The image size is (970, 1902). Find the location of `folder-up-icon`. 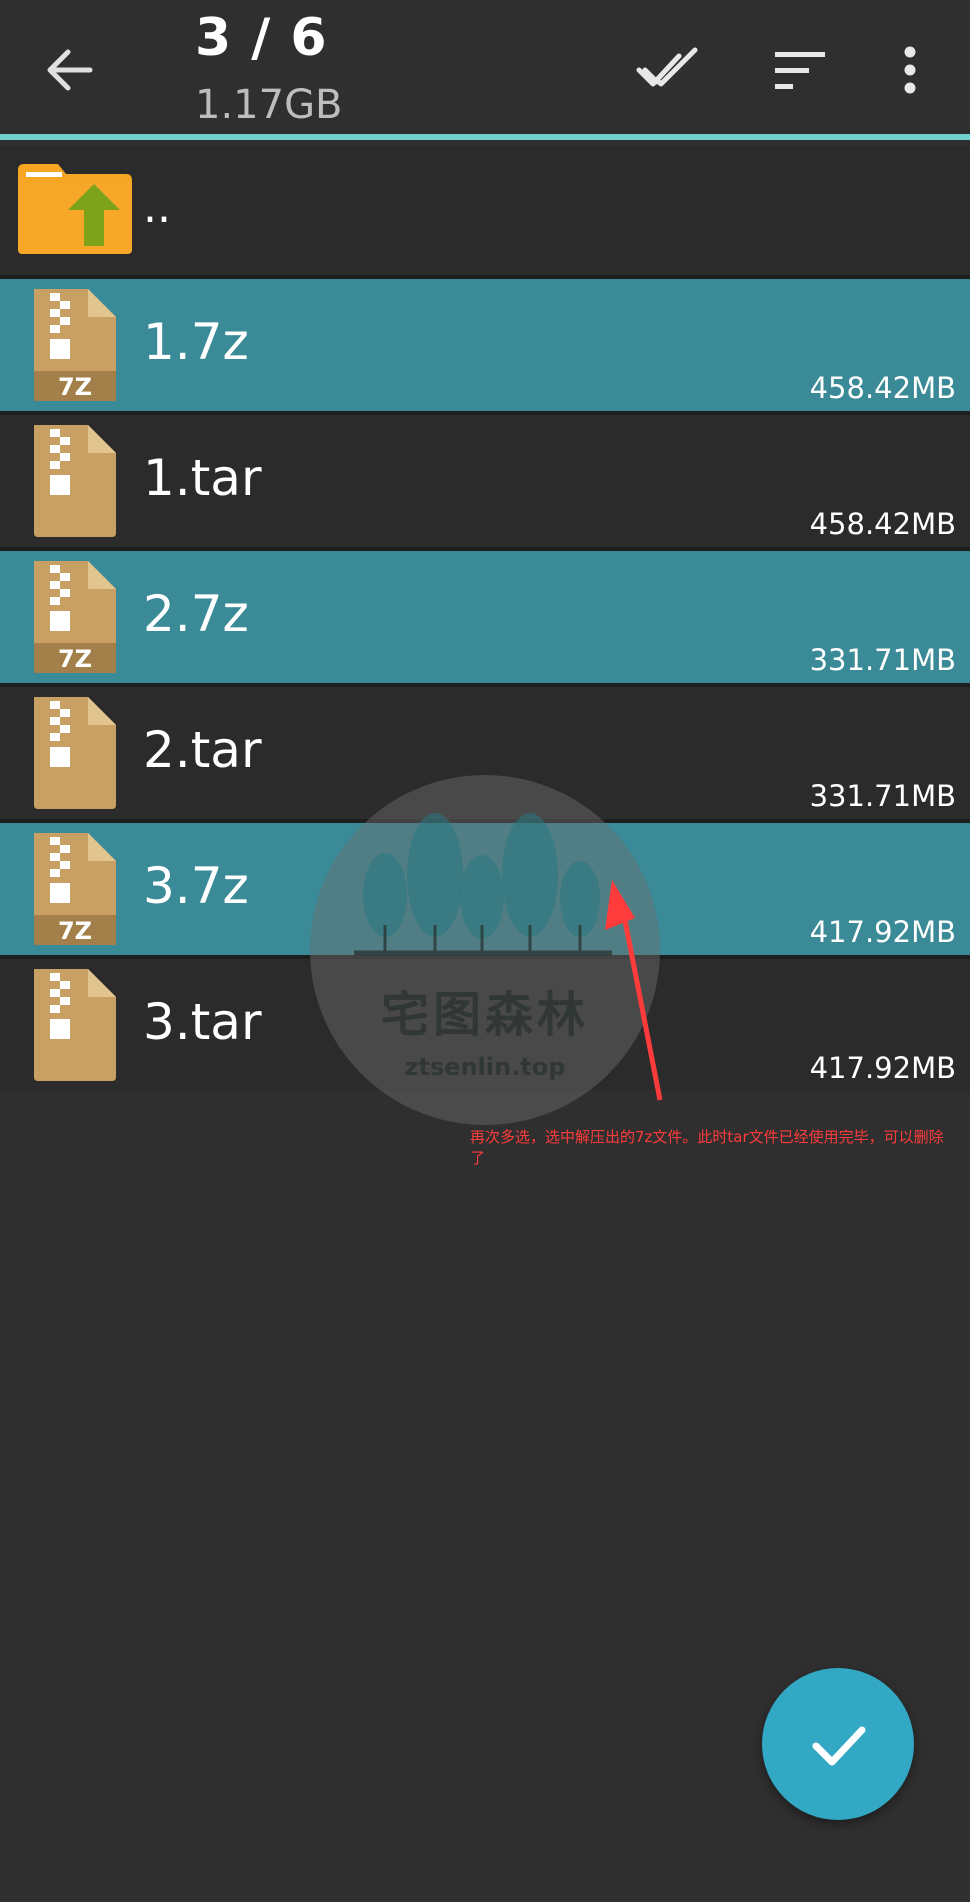

folder-up-icon is located at coordinates (75, 209).